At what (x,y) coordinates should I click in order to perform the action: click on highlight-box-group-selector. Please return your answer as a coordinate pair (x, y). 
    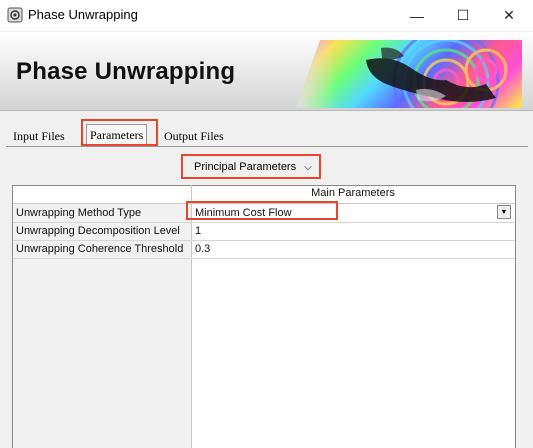
    Looking at the image, I should click on (251, 166).